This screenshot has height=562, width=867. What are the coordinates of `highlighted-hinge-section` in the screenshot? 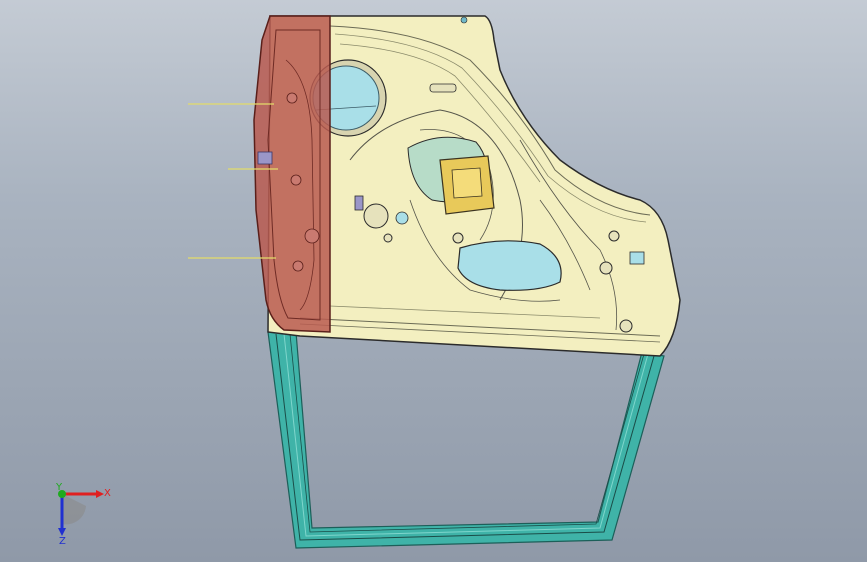 It's located at (292, 174).